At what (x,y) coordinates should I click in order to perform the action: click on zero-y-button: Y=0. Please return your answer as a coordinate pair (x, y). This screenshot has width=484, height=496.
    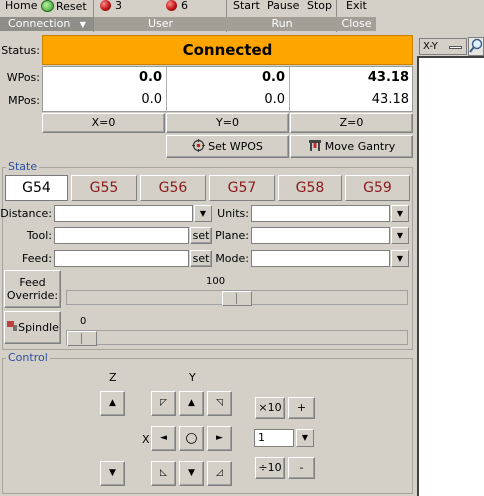
    Looking at the image, I should click on (227, 123).